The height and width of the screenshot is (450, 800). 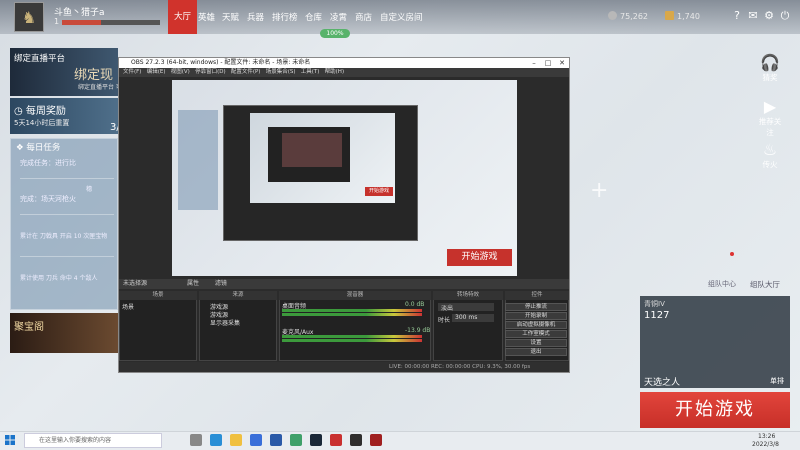 I want to click on menu-docks: 停靠窗口(D), so click(x=210, y=72).